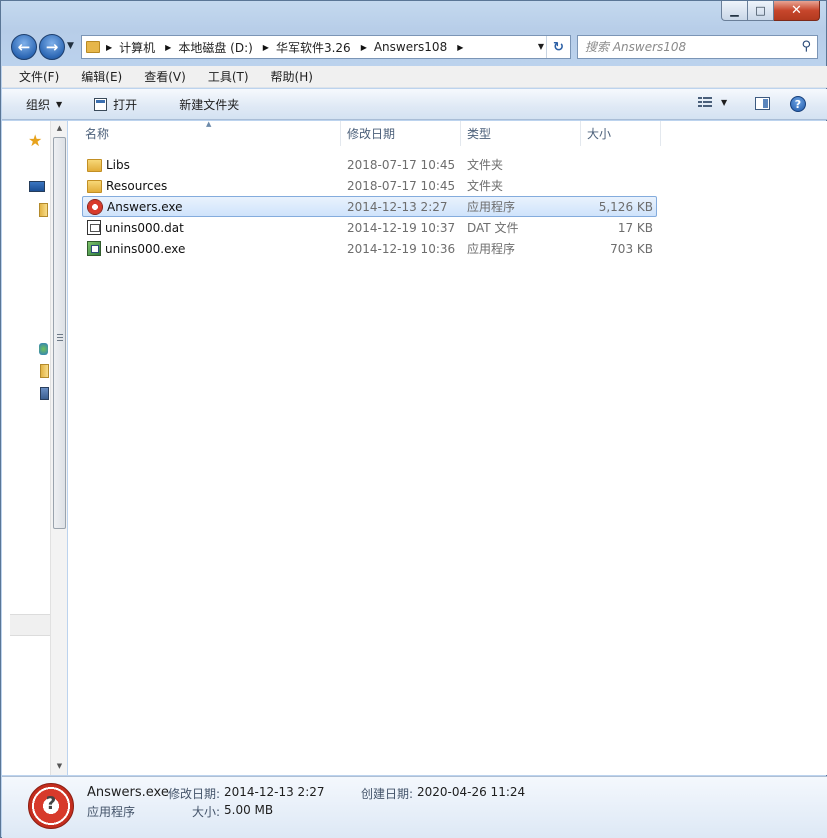 The image size is (827, 838). I want to click on dat-file-icon, so click(94, 227).